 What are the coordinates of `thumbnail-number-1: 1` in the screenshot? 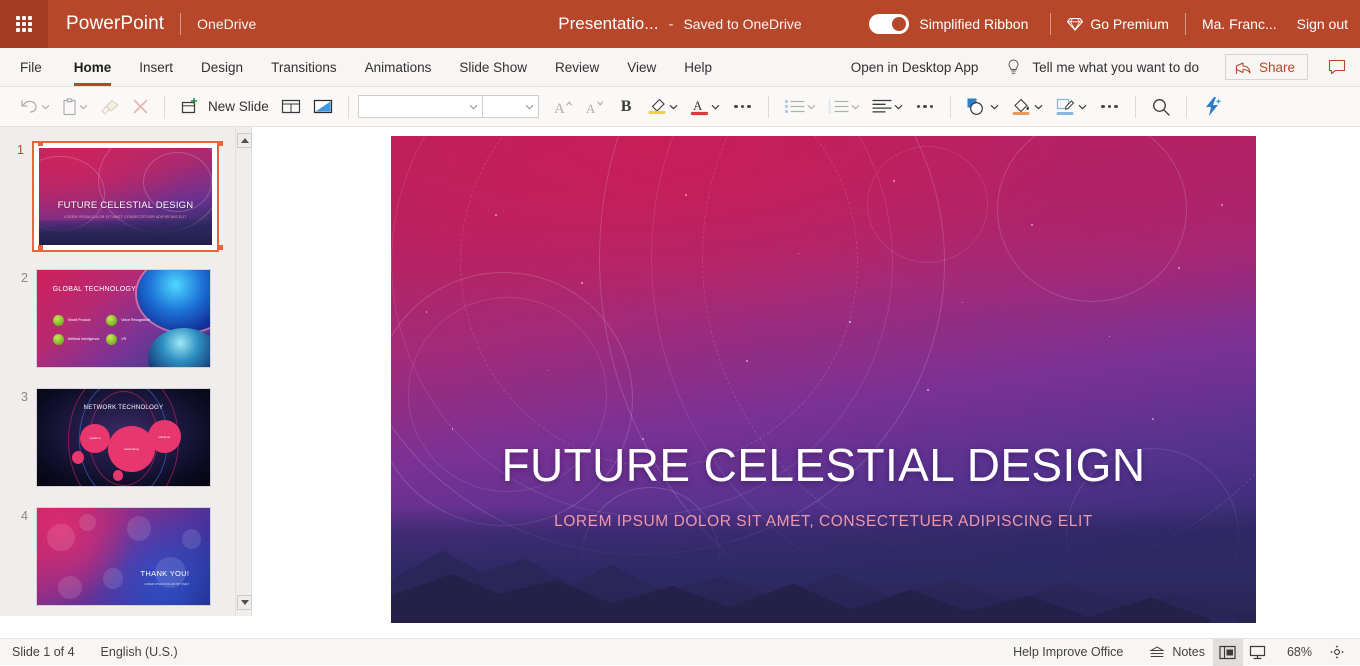 It's located at (19, 149).